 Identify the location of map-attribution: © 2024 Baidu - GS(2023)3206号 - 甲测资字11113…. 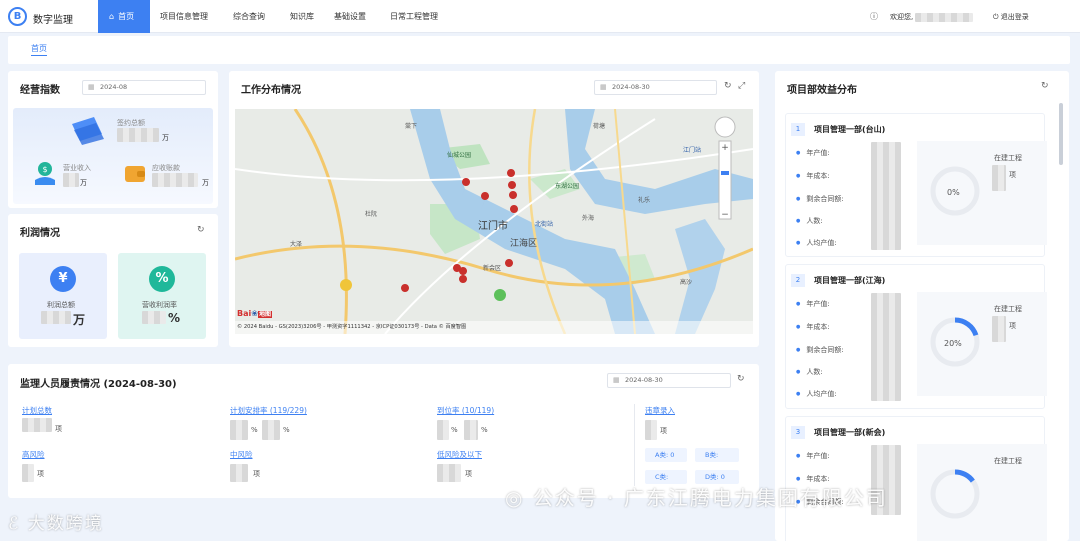
(352, 327).